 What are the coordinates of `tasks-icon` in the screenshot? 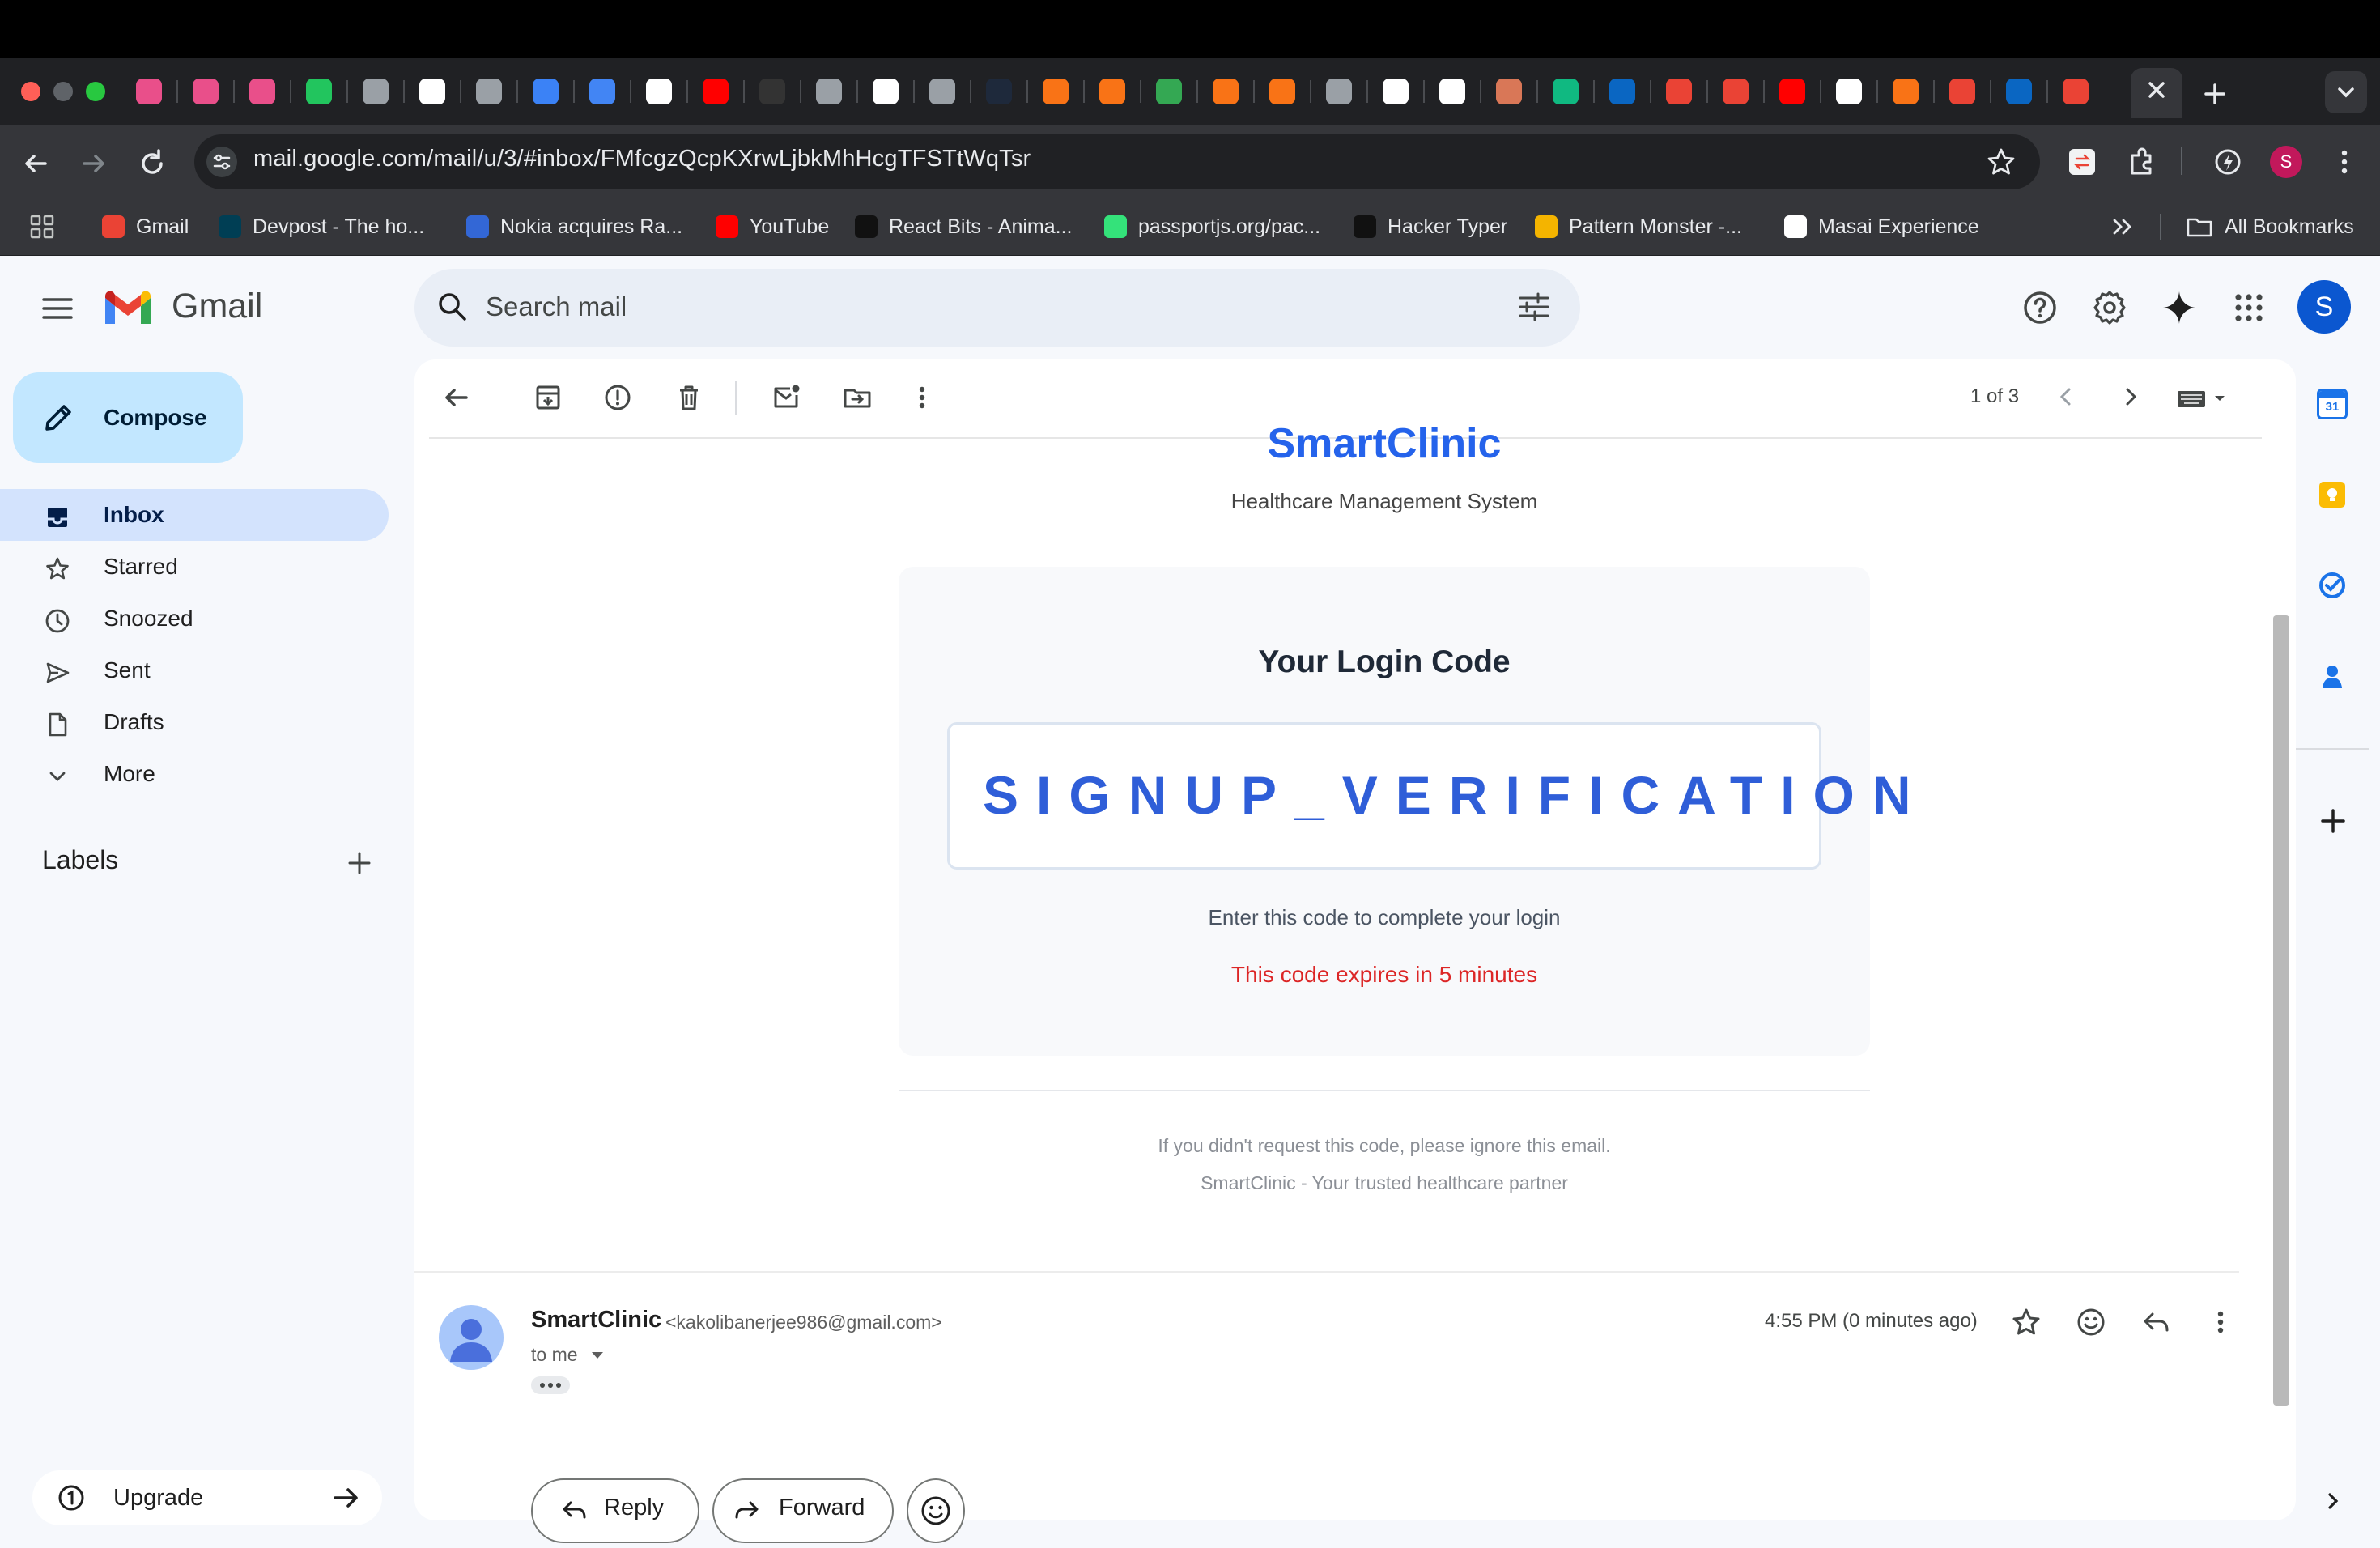 It's located at (2332, 586).